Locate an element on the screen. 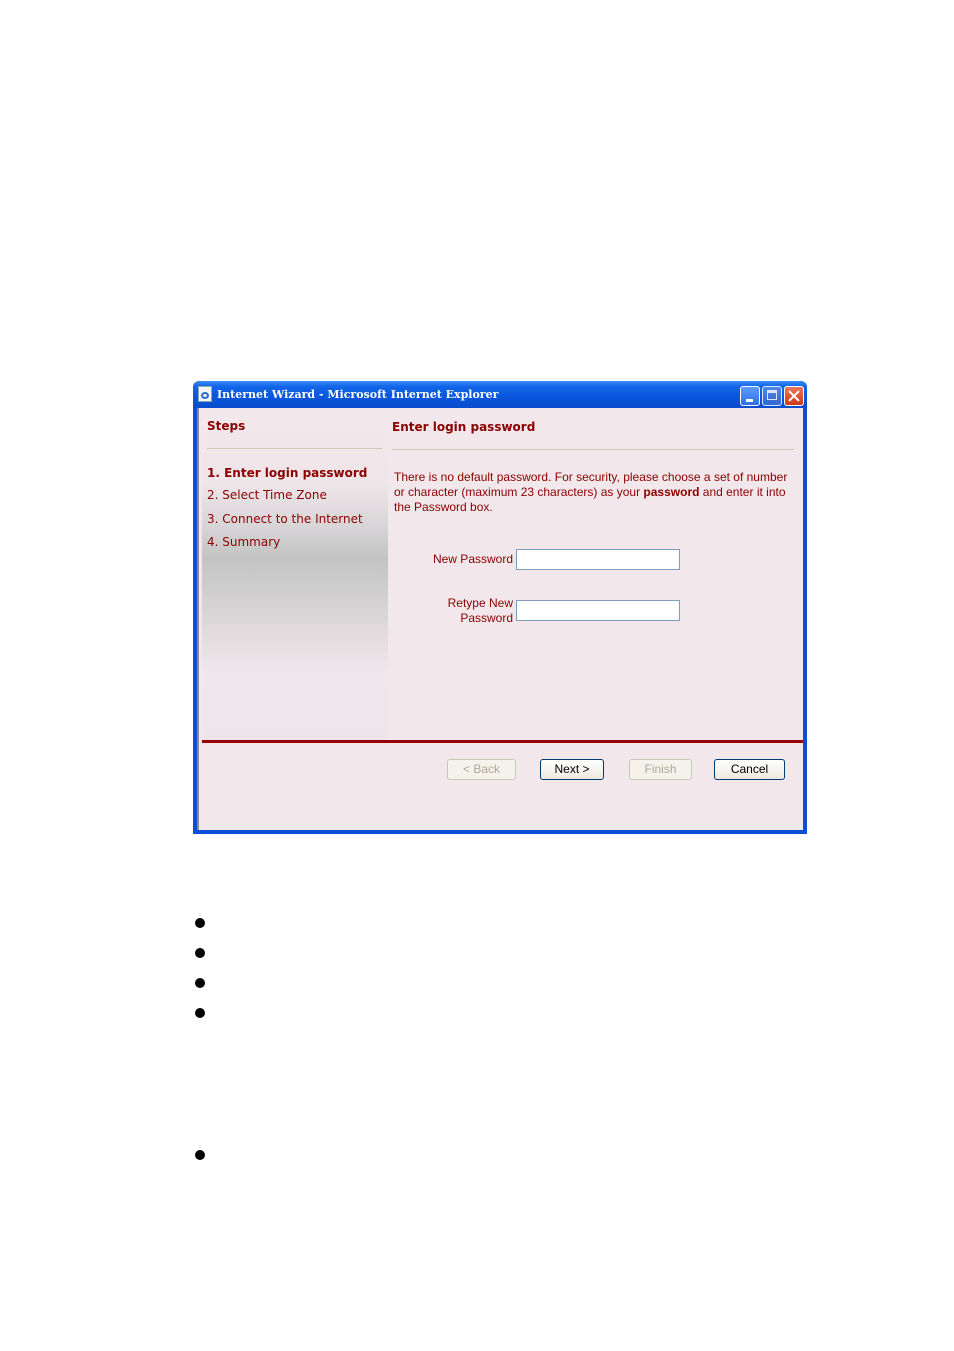 This screenshot has height=1351, width=954. maximize-button is located at coordinates (772, 396).